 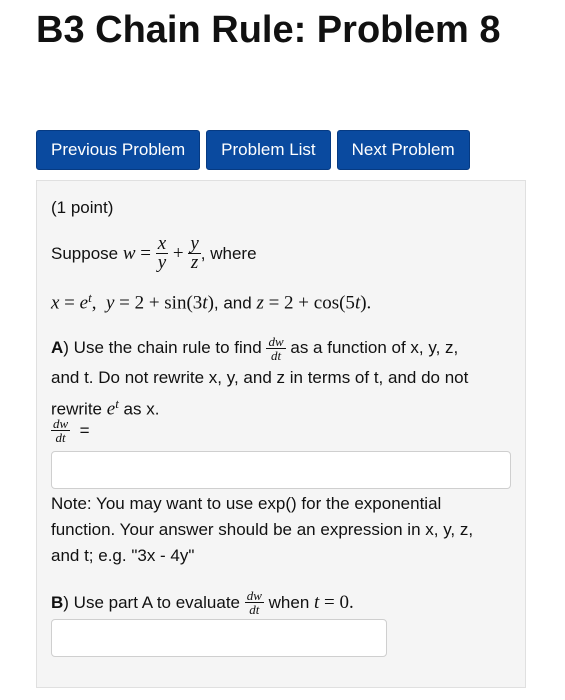 I want to click on part-b-when: when, so click(x=289, y=602).